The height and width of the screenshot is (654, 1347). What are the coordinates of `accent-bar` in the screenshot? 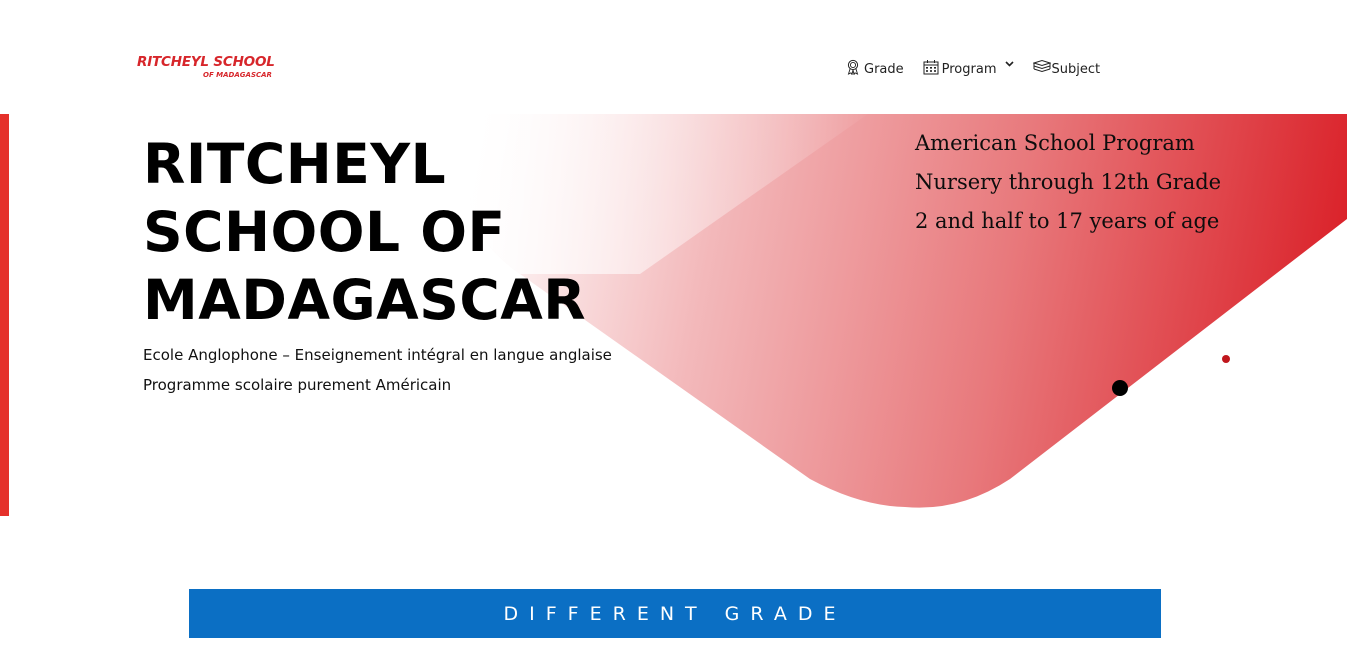 It's located at (4, 315).